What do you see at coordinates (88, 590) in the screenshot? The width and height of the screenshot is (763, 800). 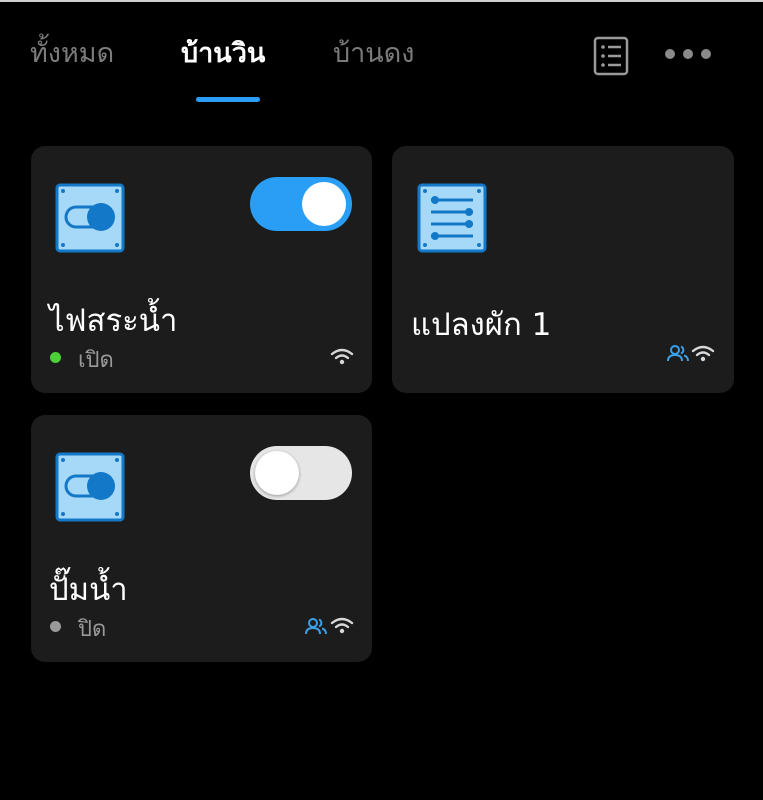 I see `device-name: ปั๊มน้ำ` at bounding box center [88, 590].